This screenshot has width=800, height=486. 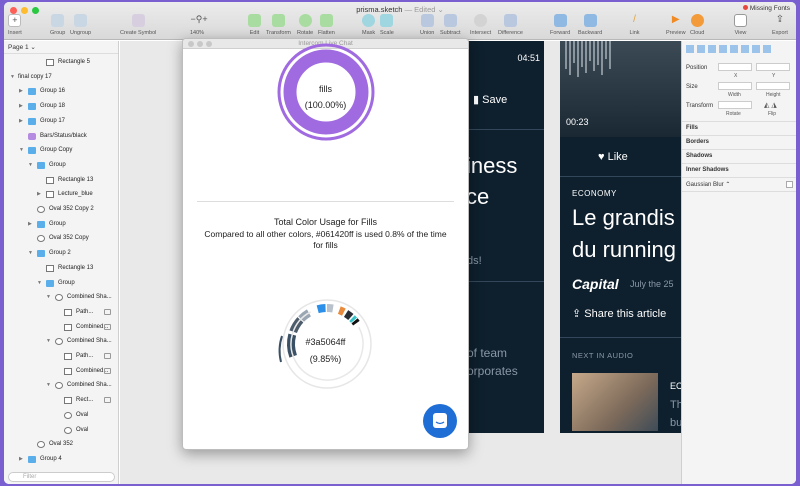 I want to click on filter-input: Filter, so click(x=61, y=477).